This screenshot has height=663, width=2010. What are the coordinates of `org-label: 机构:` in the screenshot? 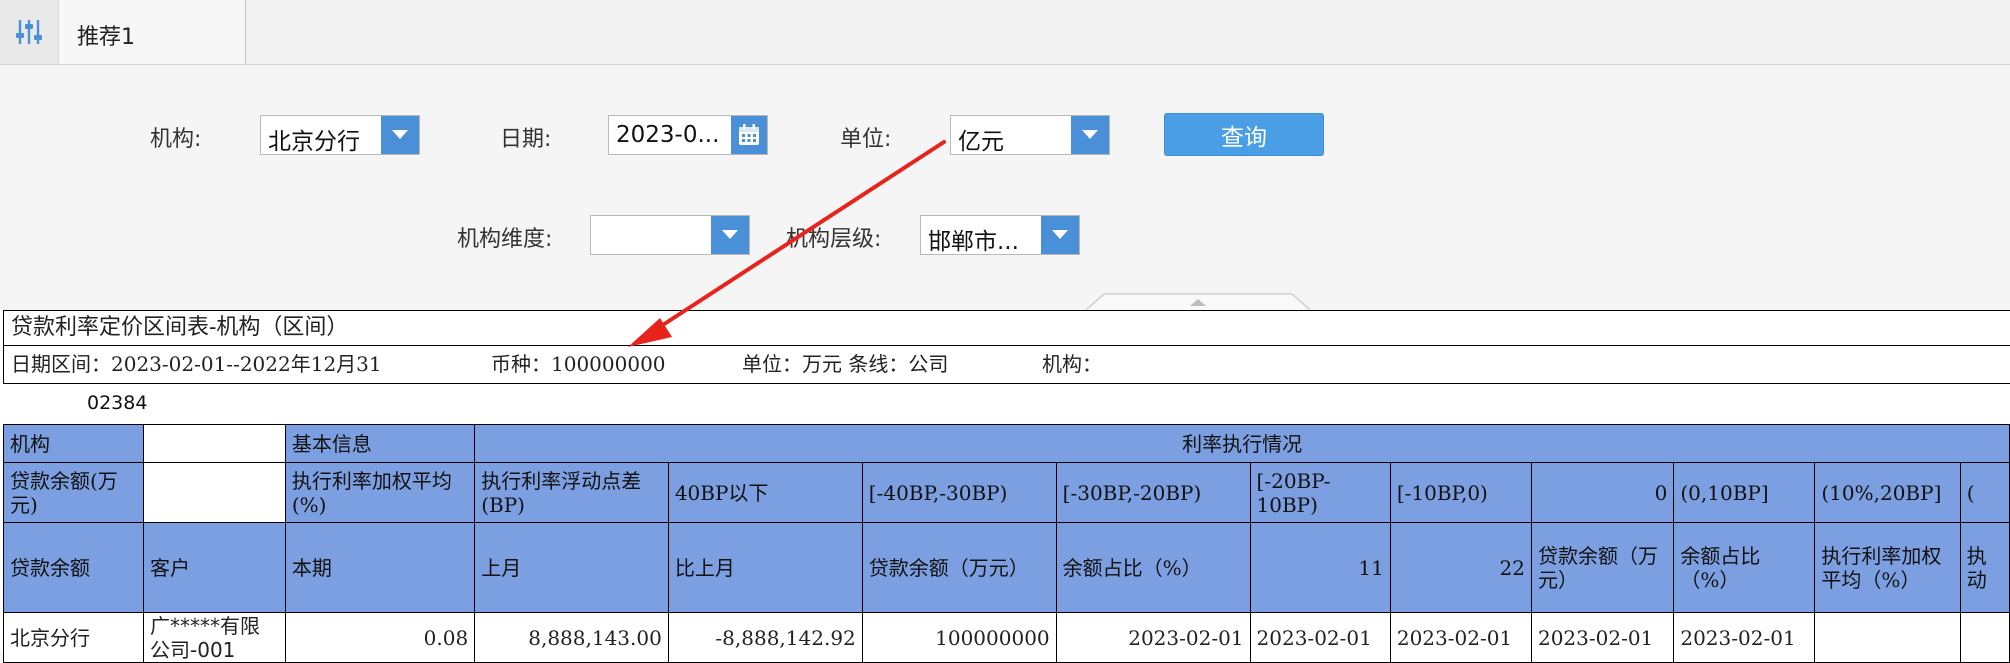 It's located at (176, 139).